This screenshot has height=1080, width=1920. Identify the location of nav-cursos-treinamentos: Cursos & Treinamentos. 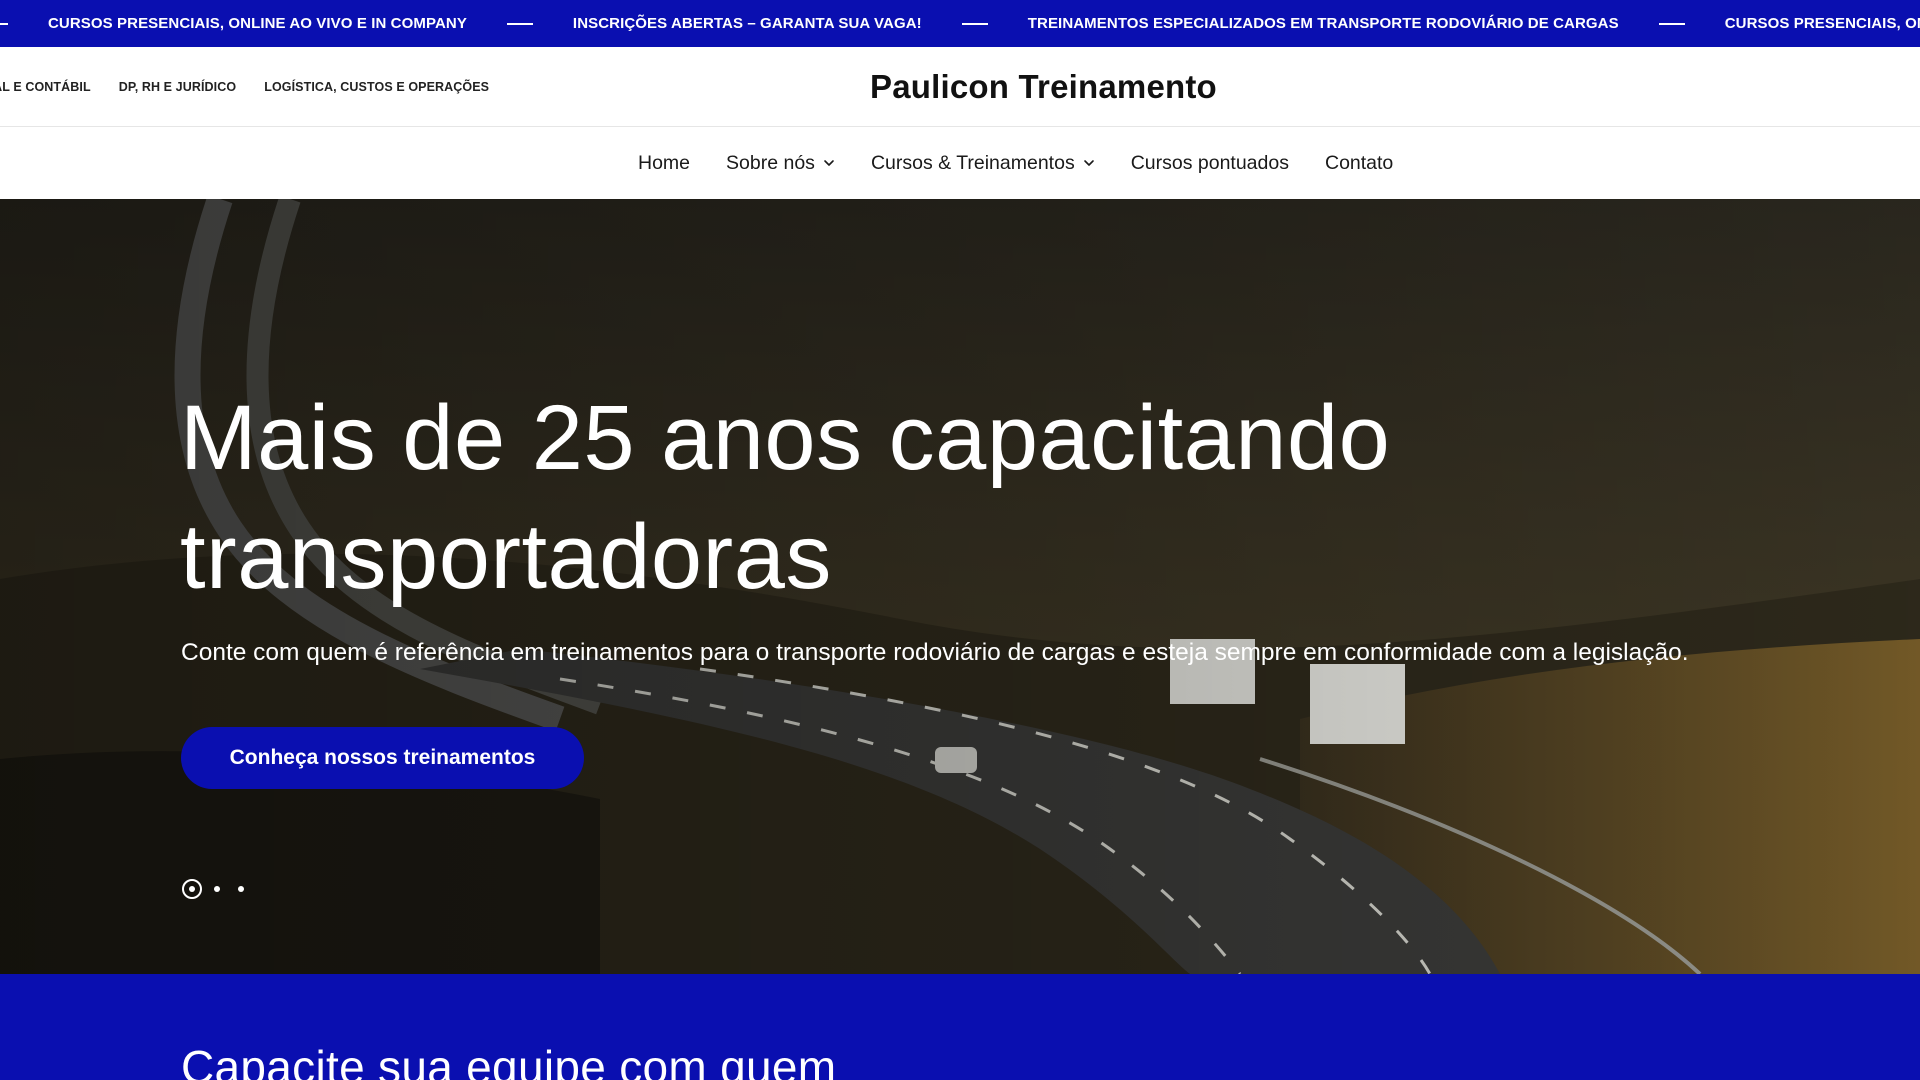
(983, 163).